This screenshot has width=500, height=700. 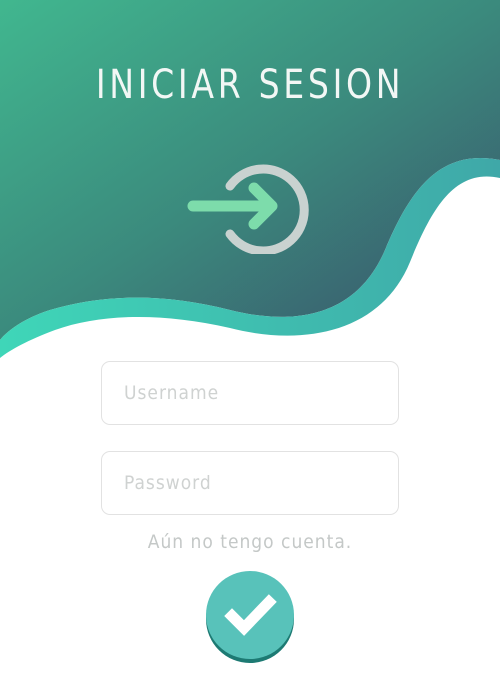 I want to click on page-title: INICIAR SESION, so click(x=250, y=85).